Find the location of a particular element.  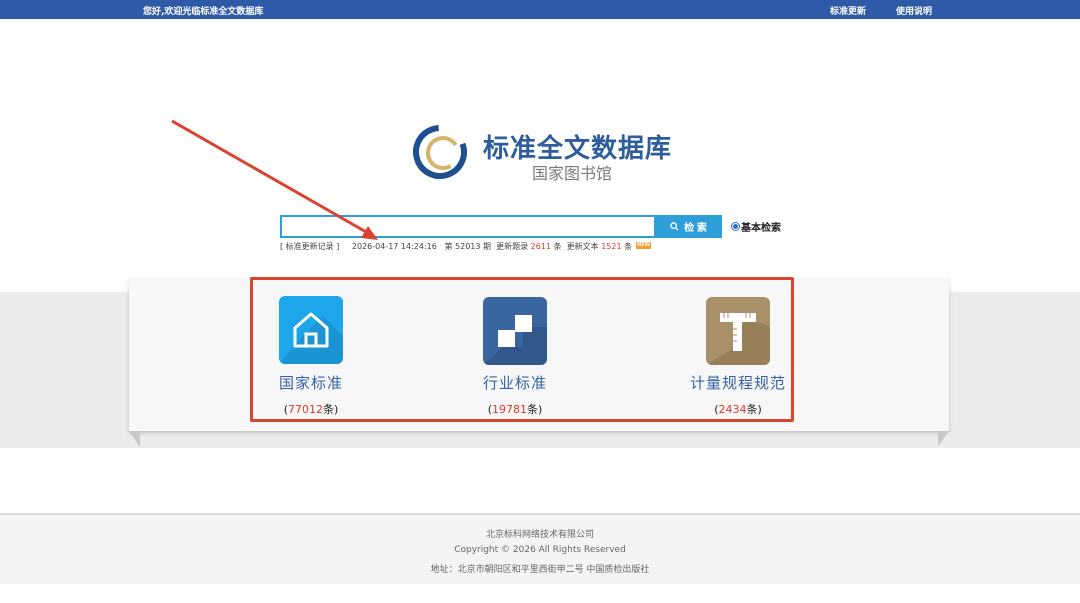

text-unit: 条 is located at coordinates (628, 246).